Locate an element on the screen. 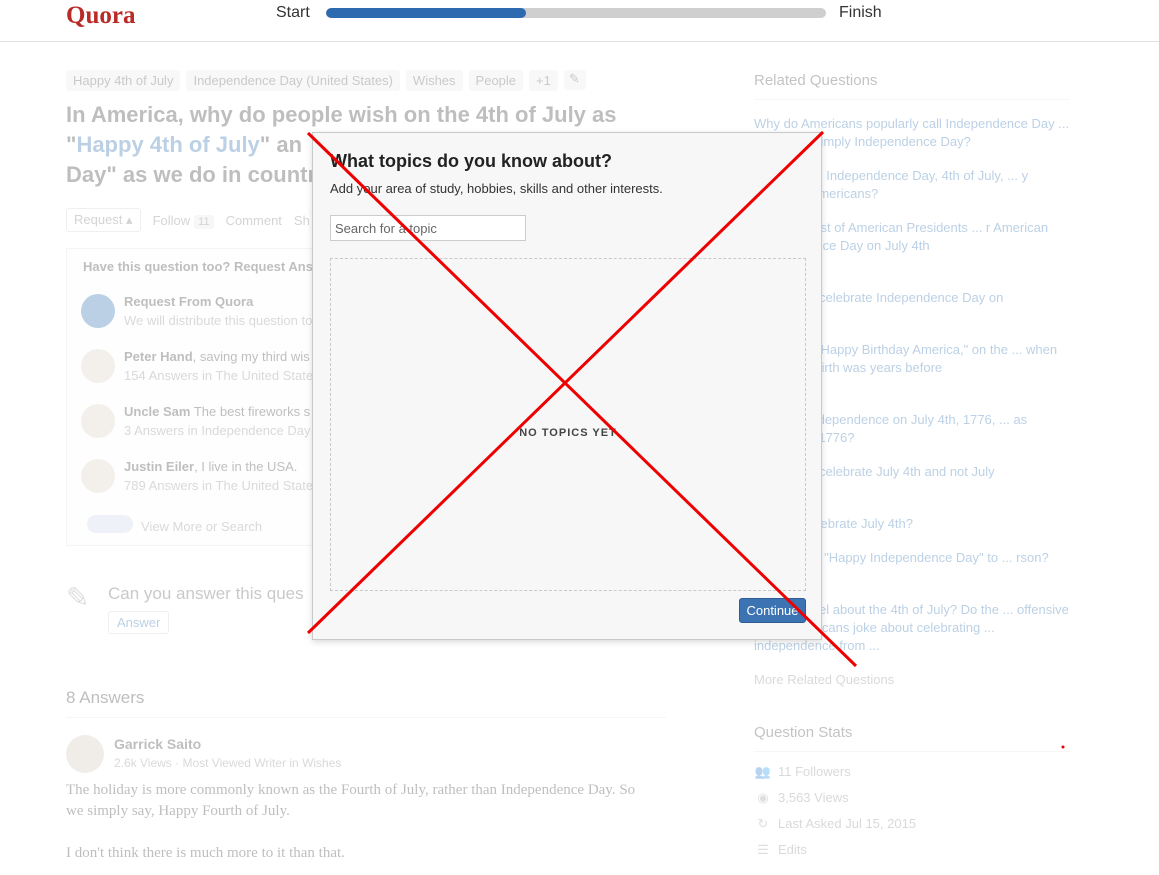  pencil-icon: ✎ is located at coordinates (78, 597).